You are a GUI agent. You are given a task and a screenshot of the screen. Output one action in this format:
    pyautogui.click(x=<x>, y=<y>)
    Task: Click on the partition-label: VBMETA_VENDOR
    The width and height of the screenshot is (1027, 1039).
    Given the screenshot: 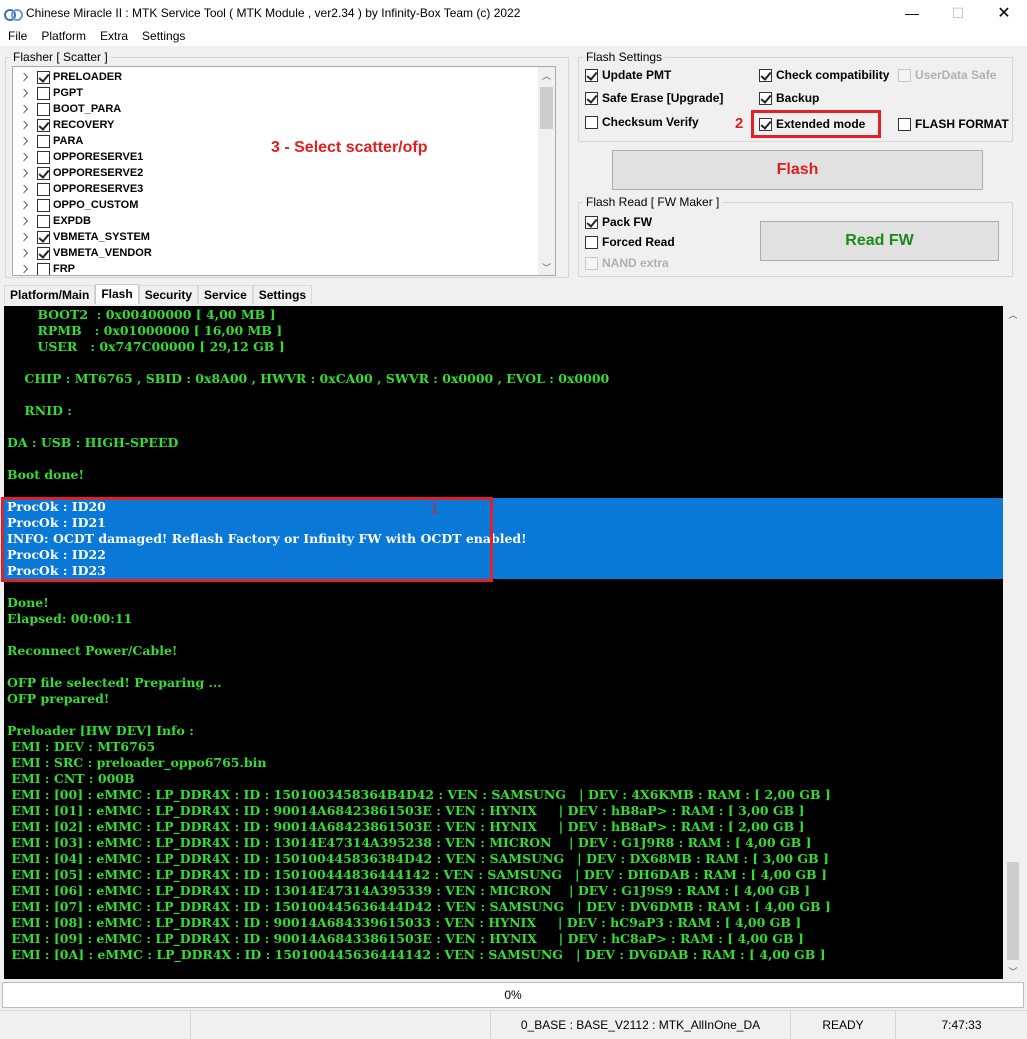 What is the action you would take?
    pyautogui.click(x=102, y=253)
    